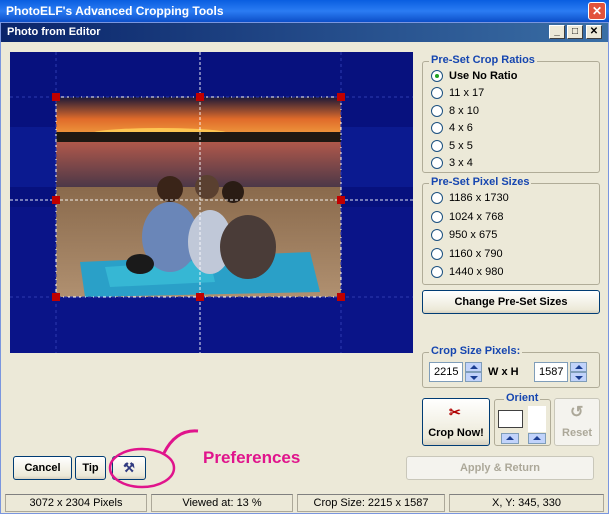 The height and width of the screenshot is (514, 609). I want to click on status-pixels: 3072 x 2304 Pixels, so click(76, 503).